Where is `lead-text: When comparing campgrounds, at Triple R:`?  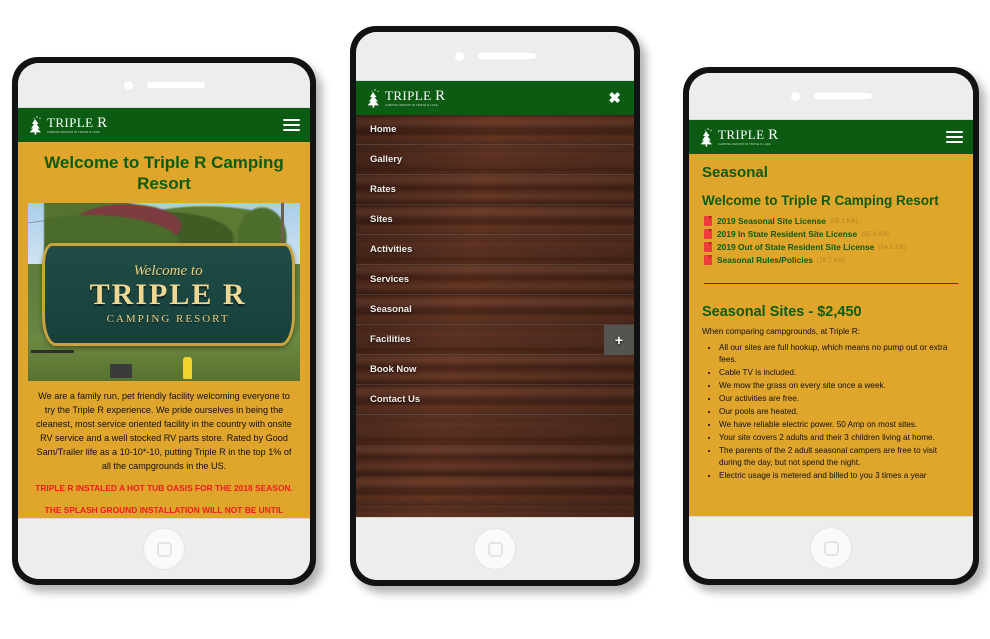
lead-text: When comparing campgrounds, at Triple R: is located at coordinates (781, 332).